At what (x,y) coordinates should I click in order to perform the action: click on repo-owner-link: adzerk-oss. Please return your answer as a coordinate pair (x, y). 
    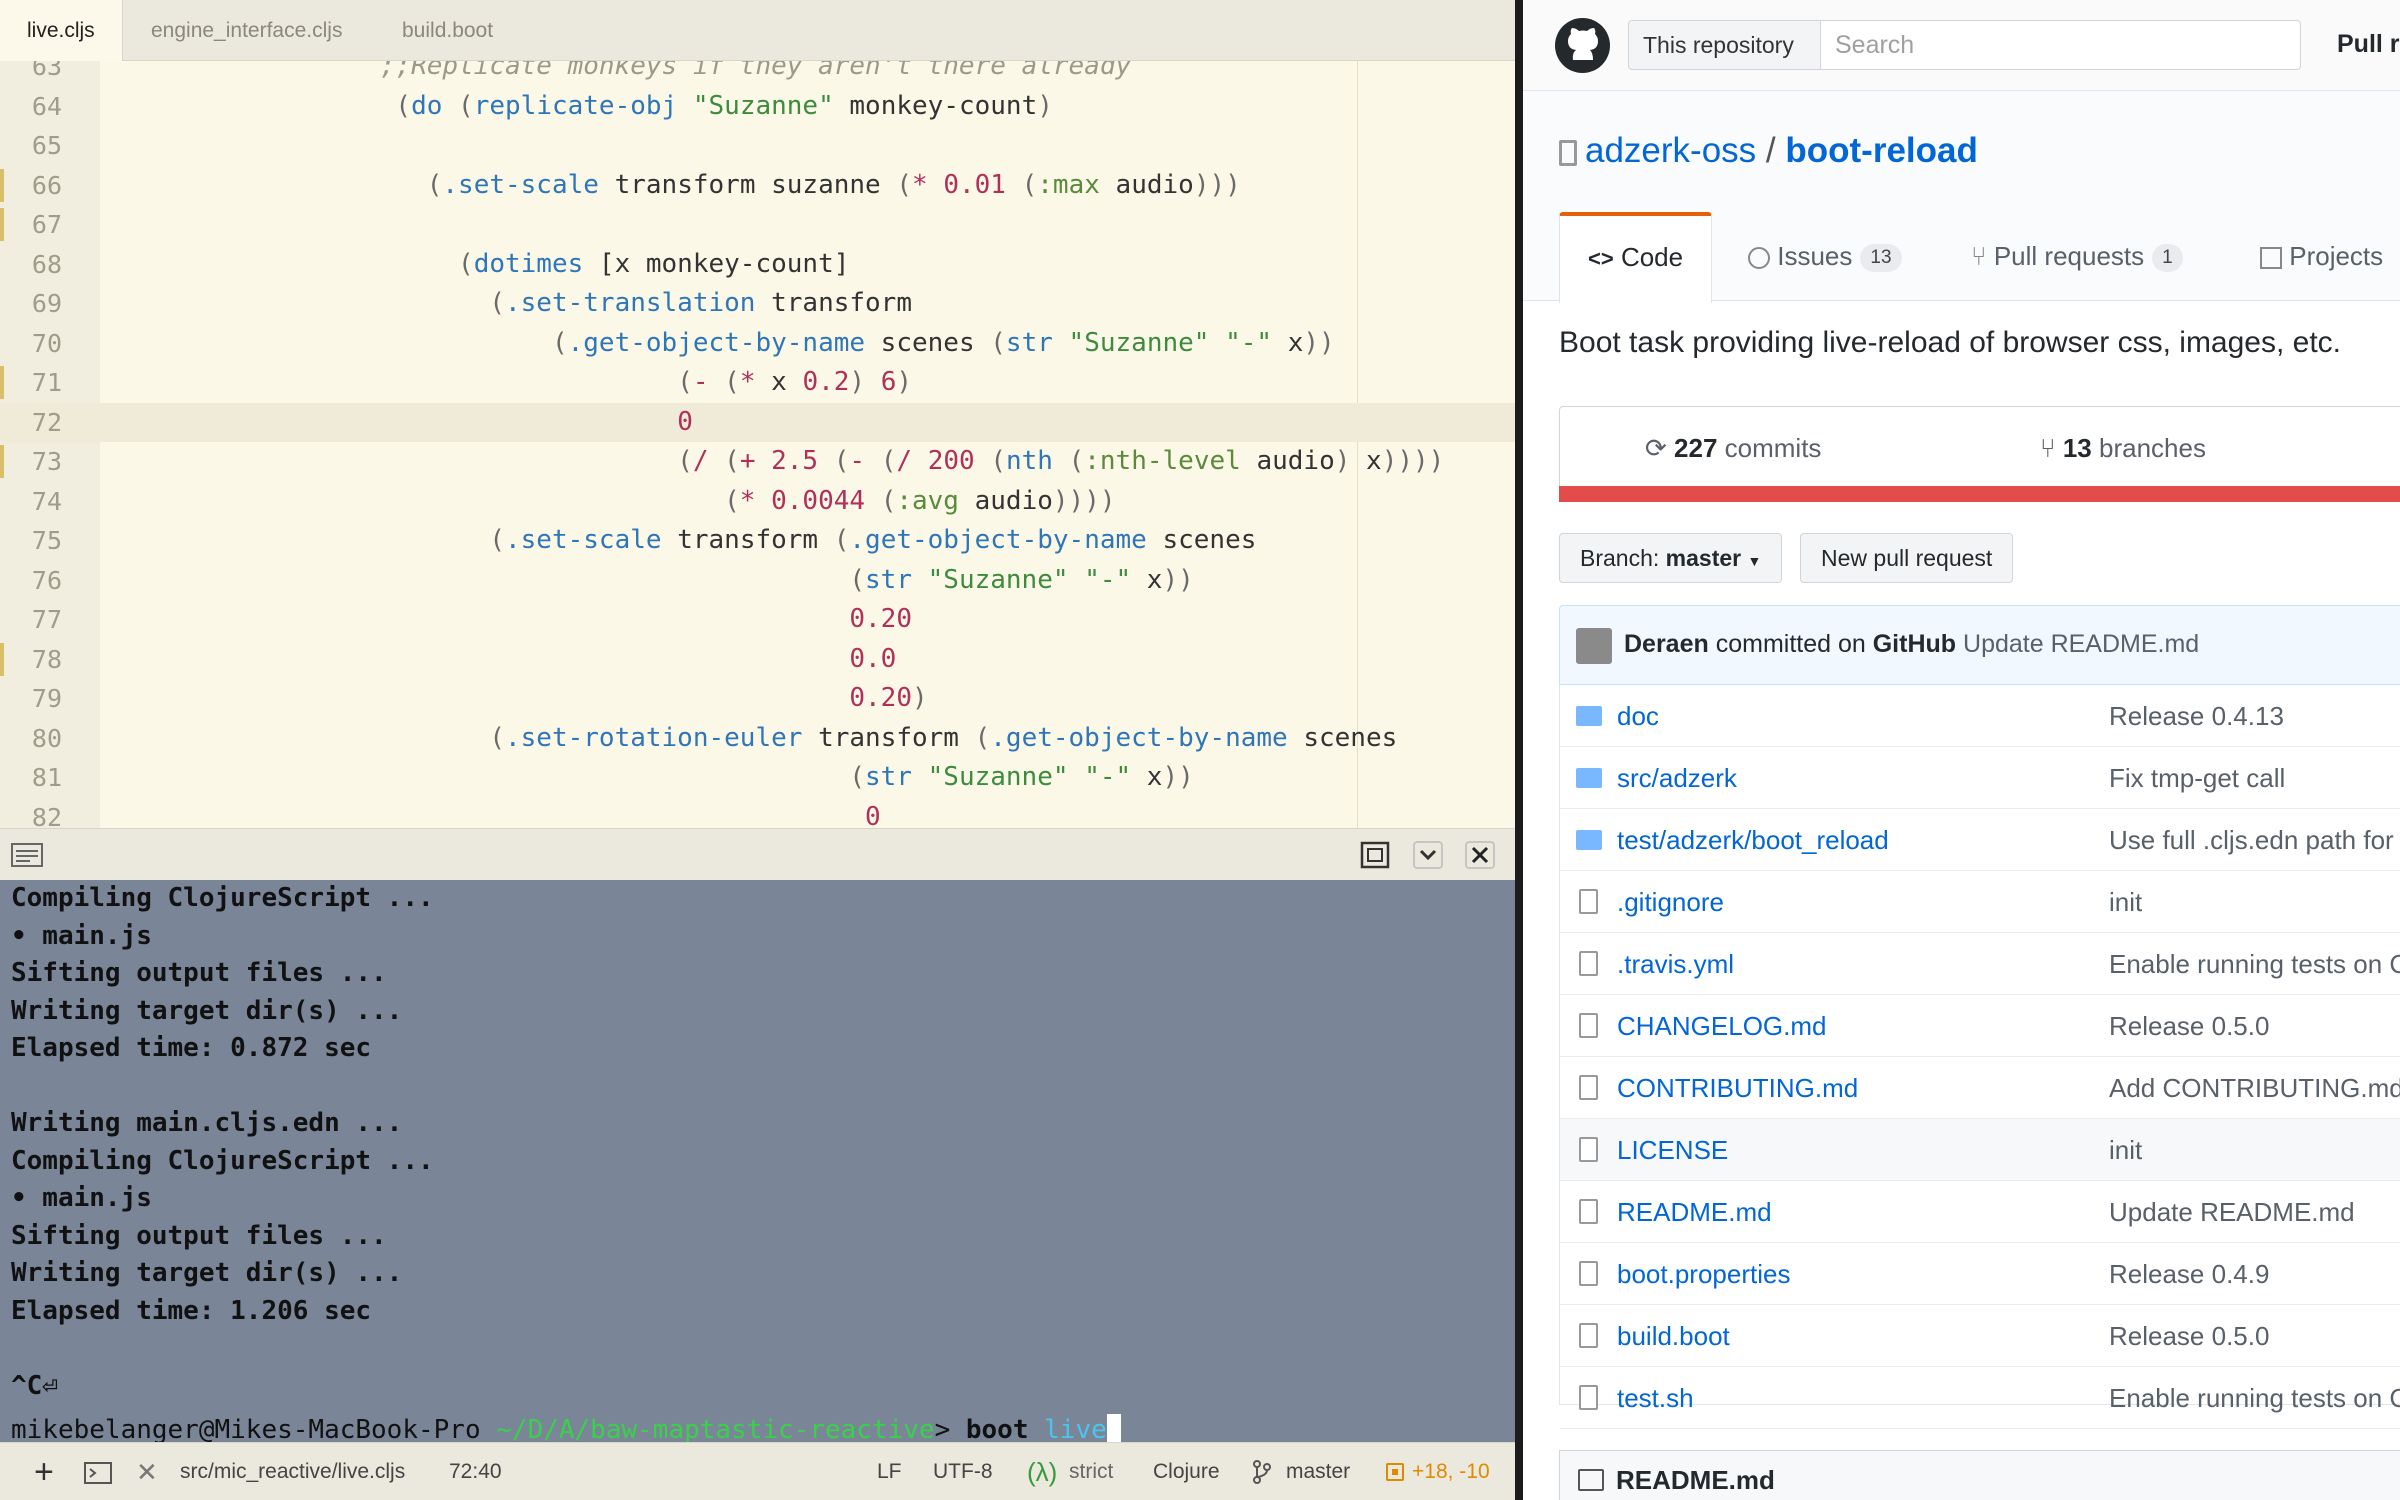
    Looking at the image, I should click on (1670, 150).